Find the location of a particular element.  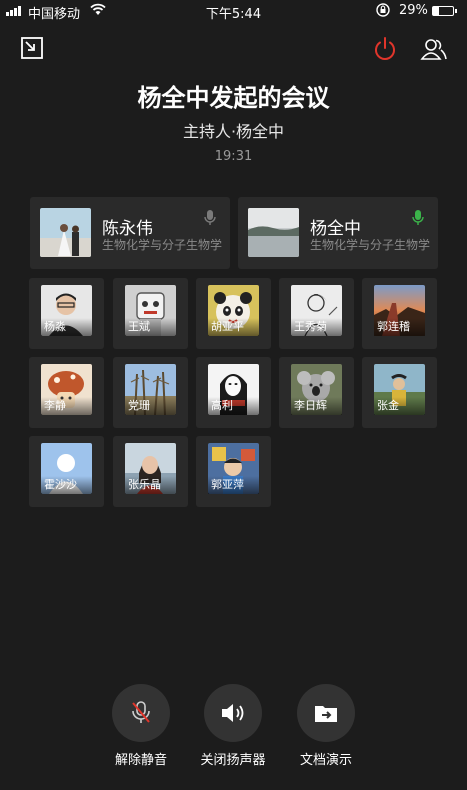

speaker-card: 杨全中 生物化学与分子生物学 is located at coordinates (338, 233).